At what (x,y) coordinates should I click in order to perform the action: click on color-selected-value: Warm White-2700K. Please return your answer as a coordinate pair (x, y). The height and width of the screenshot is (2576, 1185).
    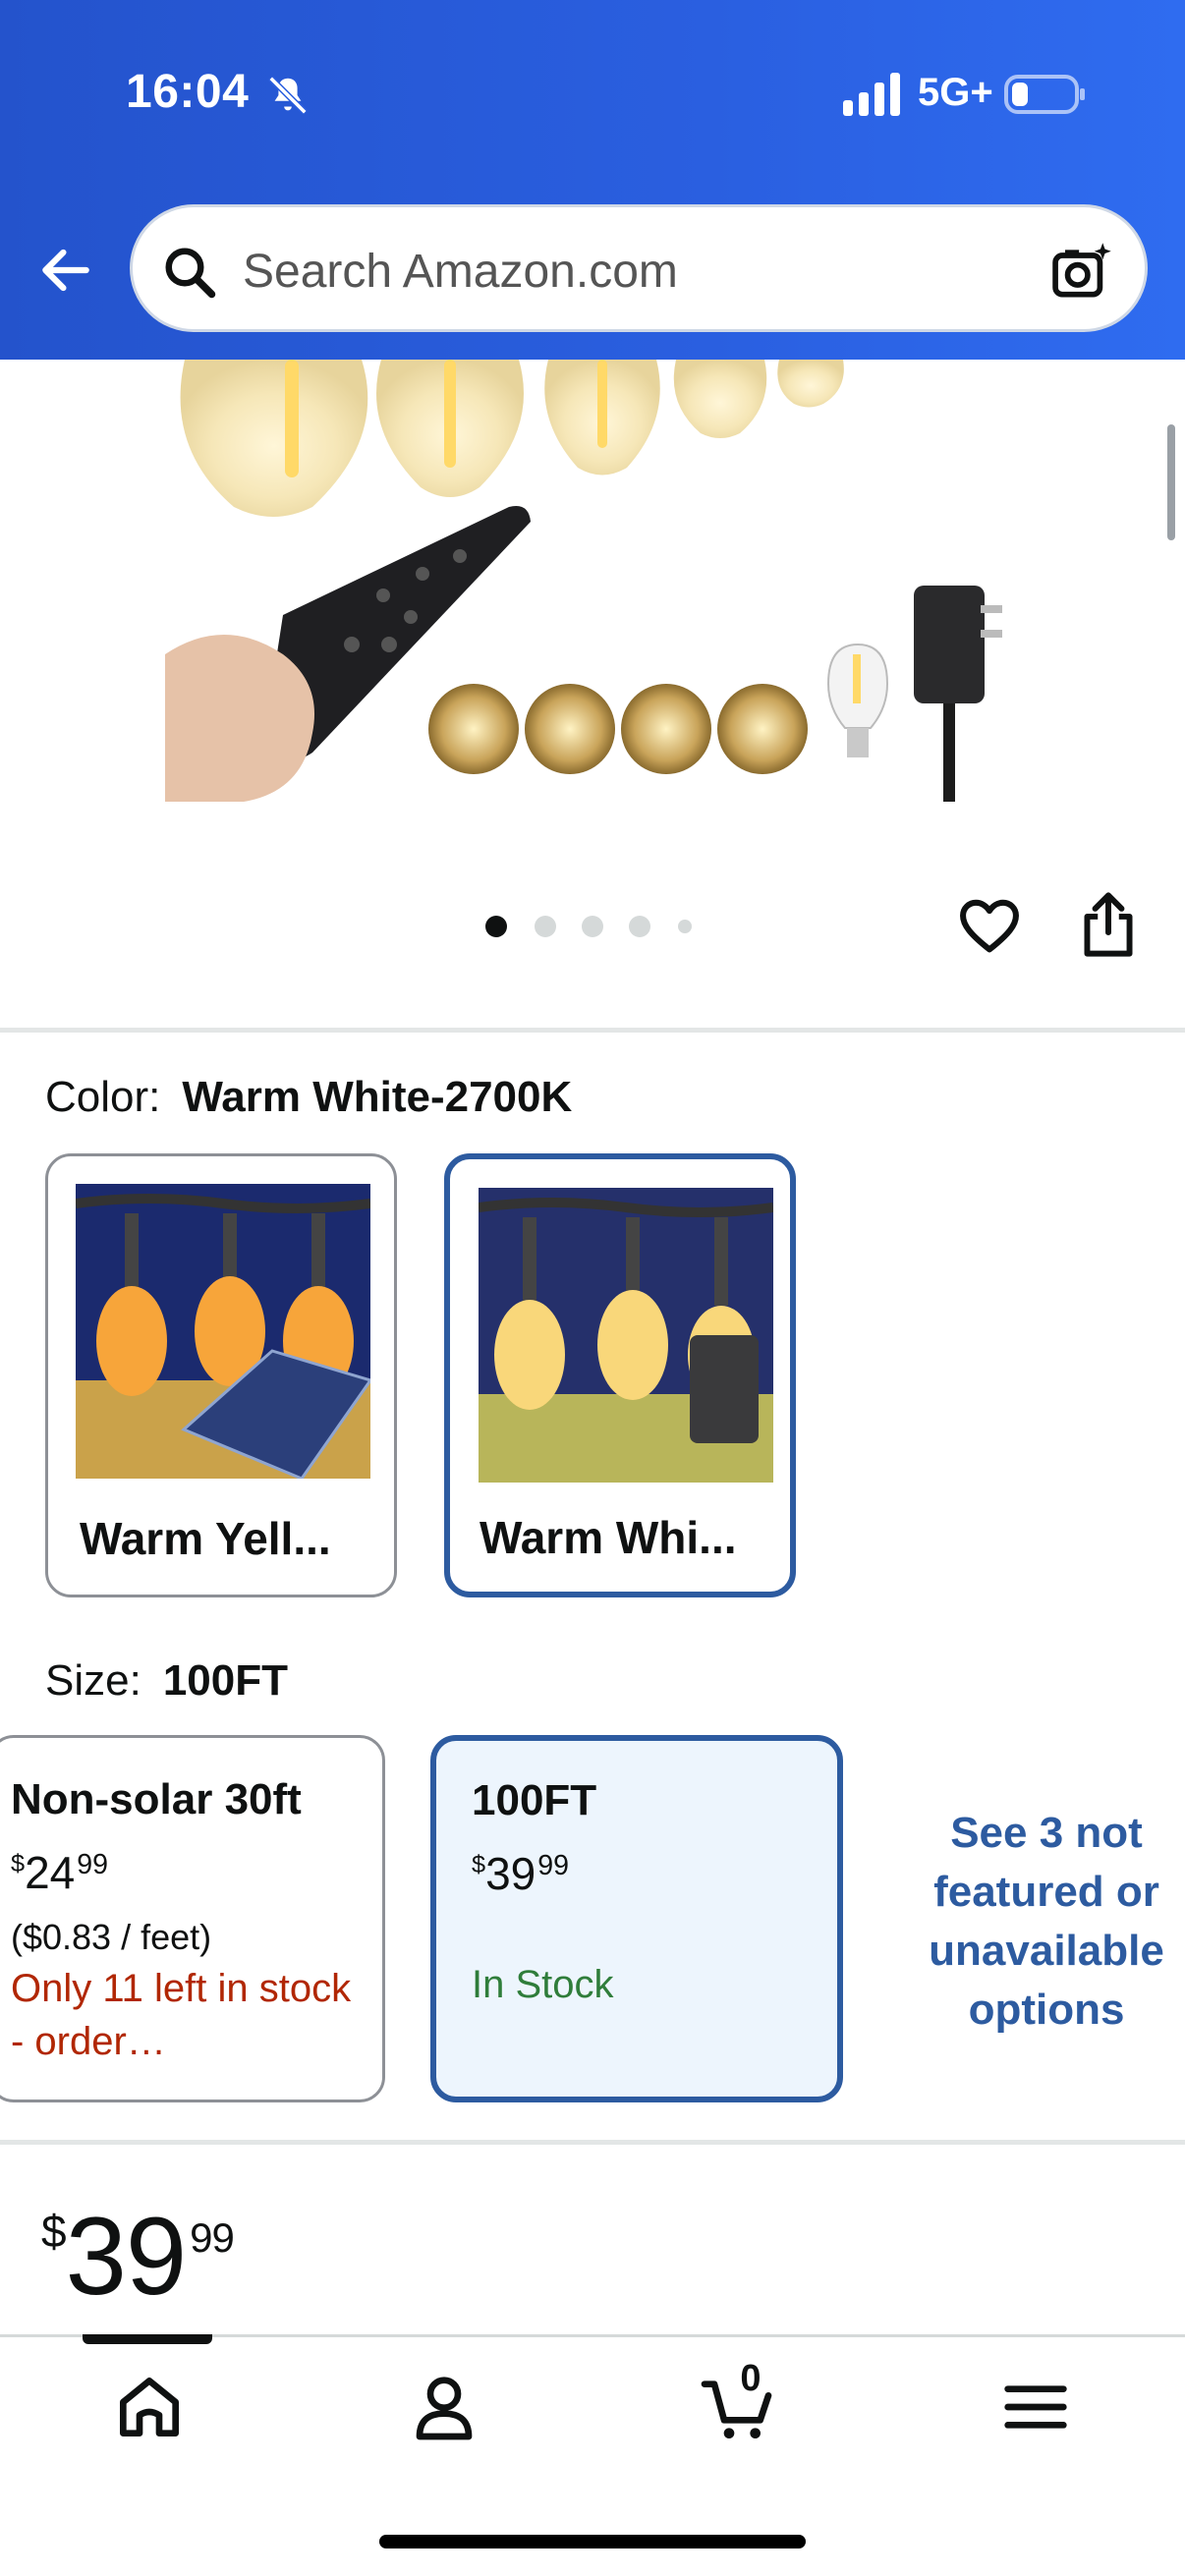
    Looking at the image, I should click on (378, 1097).